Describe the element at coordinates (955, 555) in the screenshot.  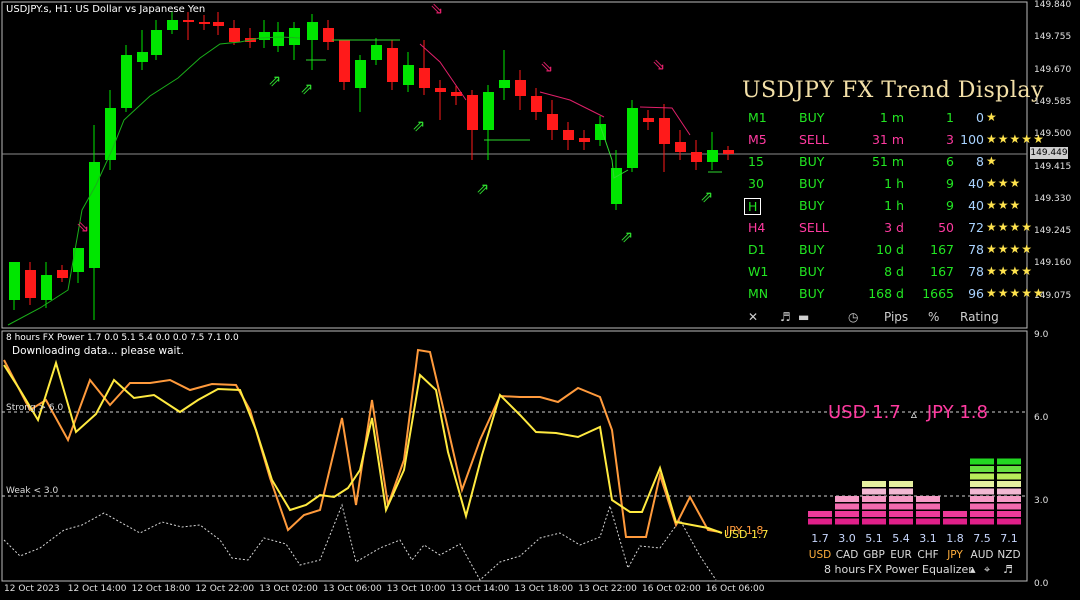
I see `equalizer-currency: JPY` at that location.